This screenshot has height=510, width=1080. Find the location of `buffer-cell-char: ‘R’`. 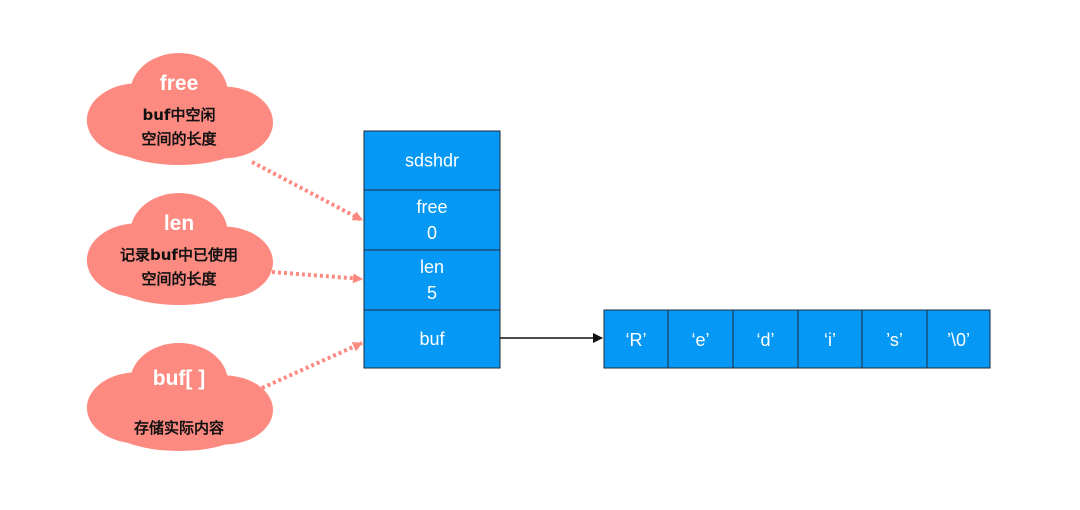

buffer-cell-char: ‘R’ is located at coordinates (636, 340).